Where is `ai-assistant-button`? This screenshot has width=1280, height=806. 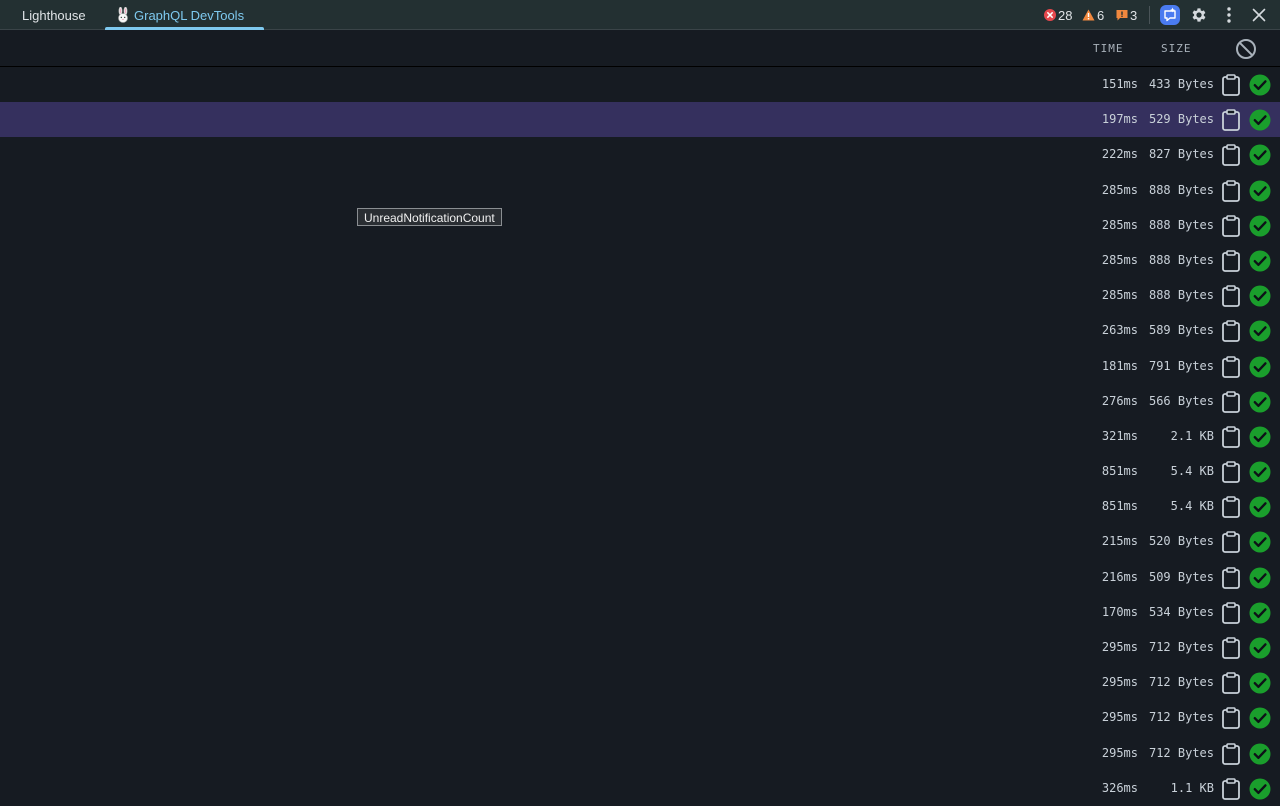 ai-assistant-button is located at coordinates (1170, 15).